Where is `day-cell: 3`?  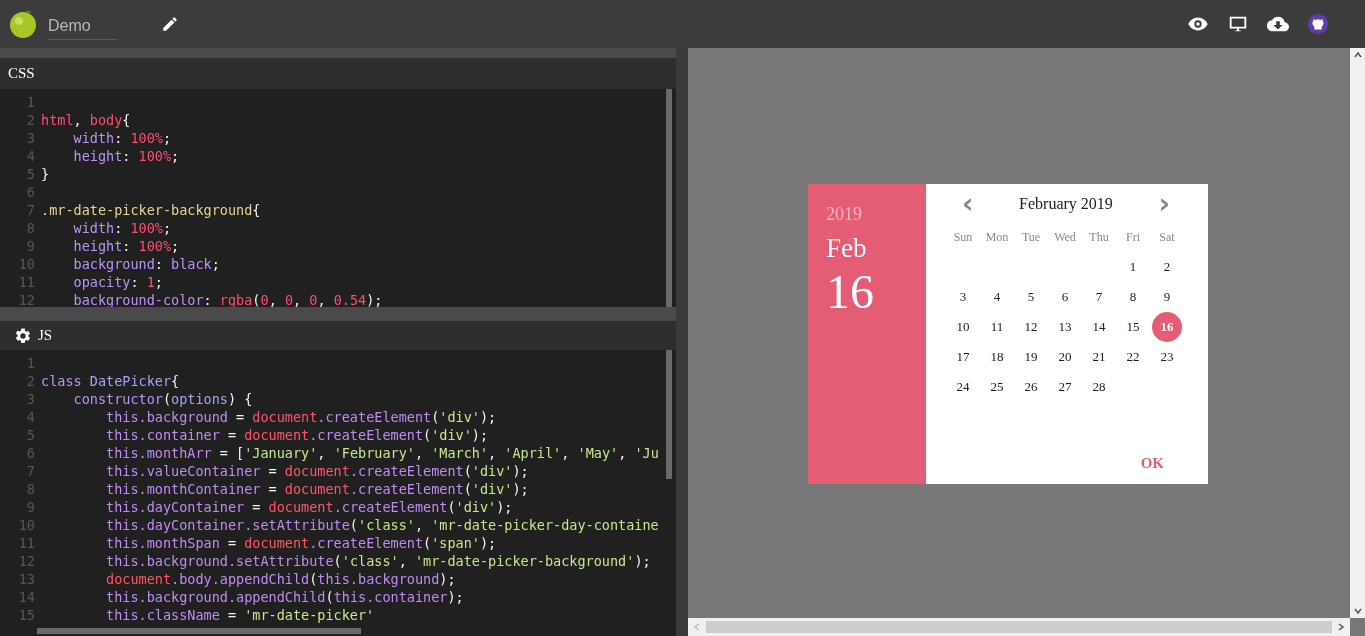 day-cell: 3 is located at coordinates (963, 297).